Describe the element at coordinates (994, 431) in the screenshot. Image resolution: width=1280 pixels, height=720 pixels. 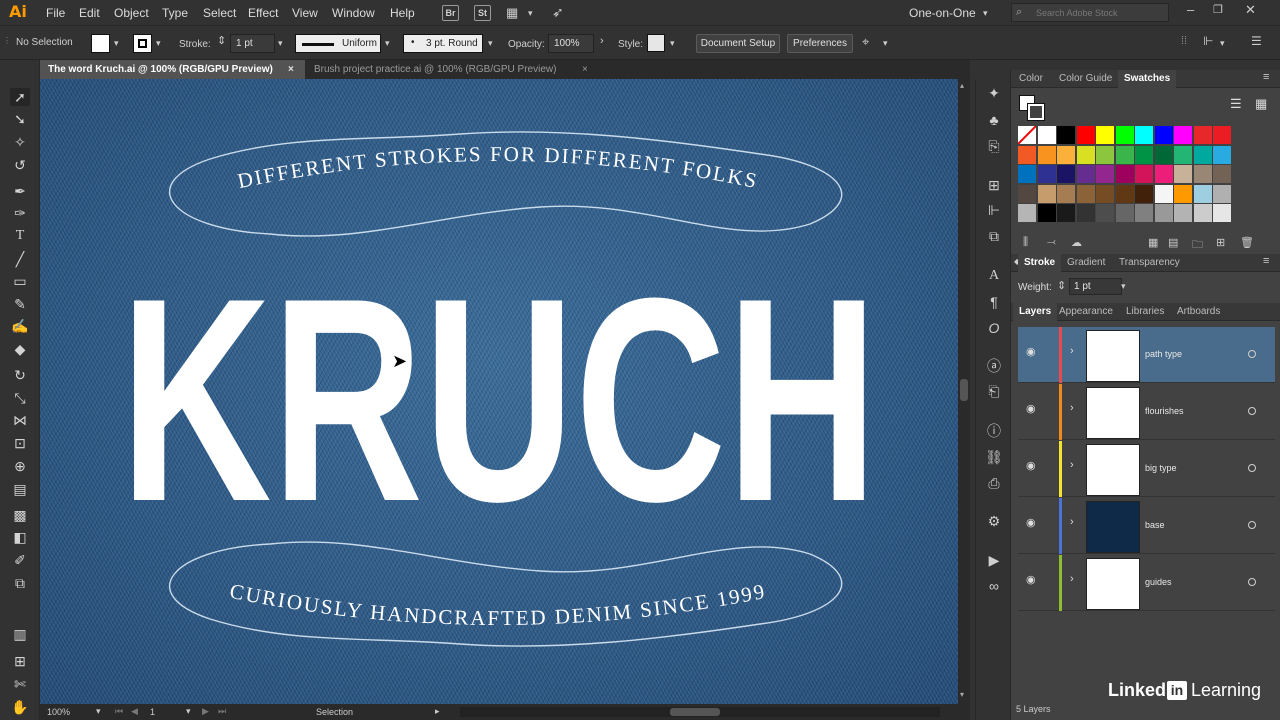
I see `info-panel-icon: ⓘ` at that location.